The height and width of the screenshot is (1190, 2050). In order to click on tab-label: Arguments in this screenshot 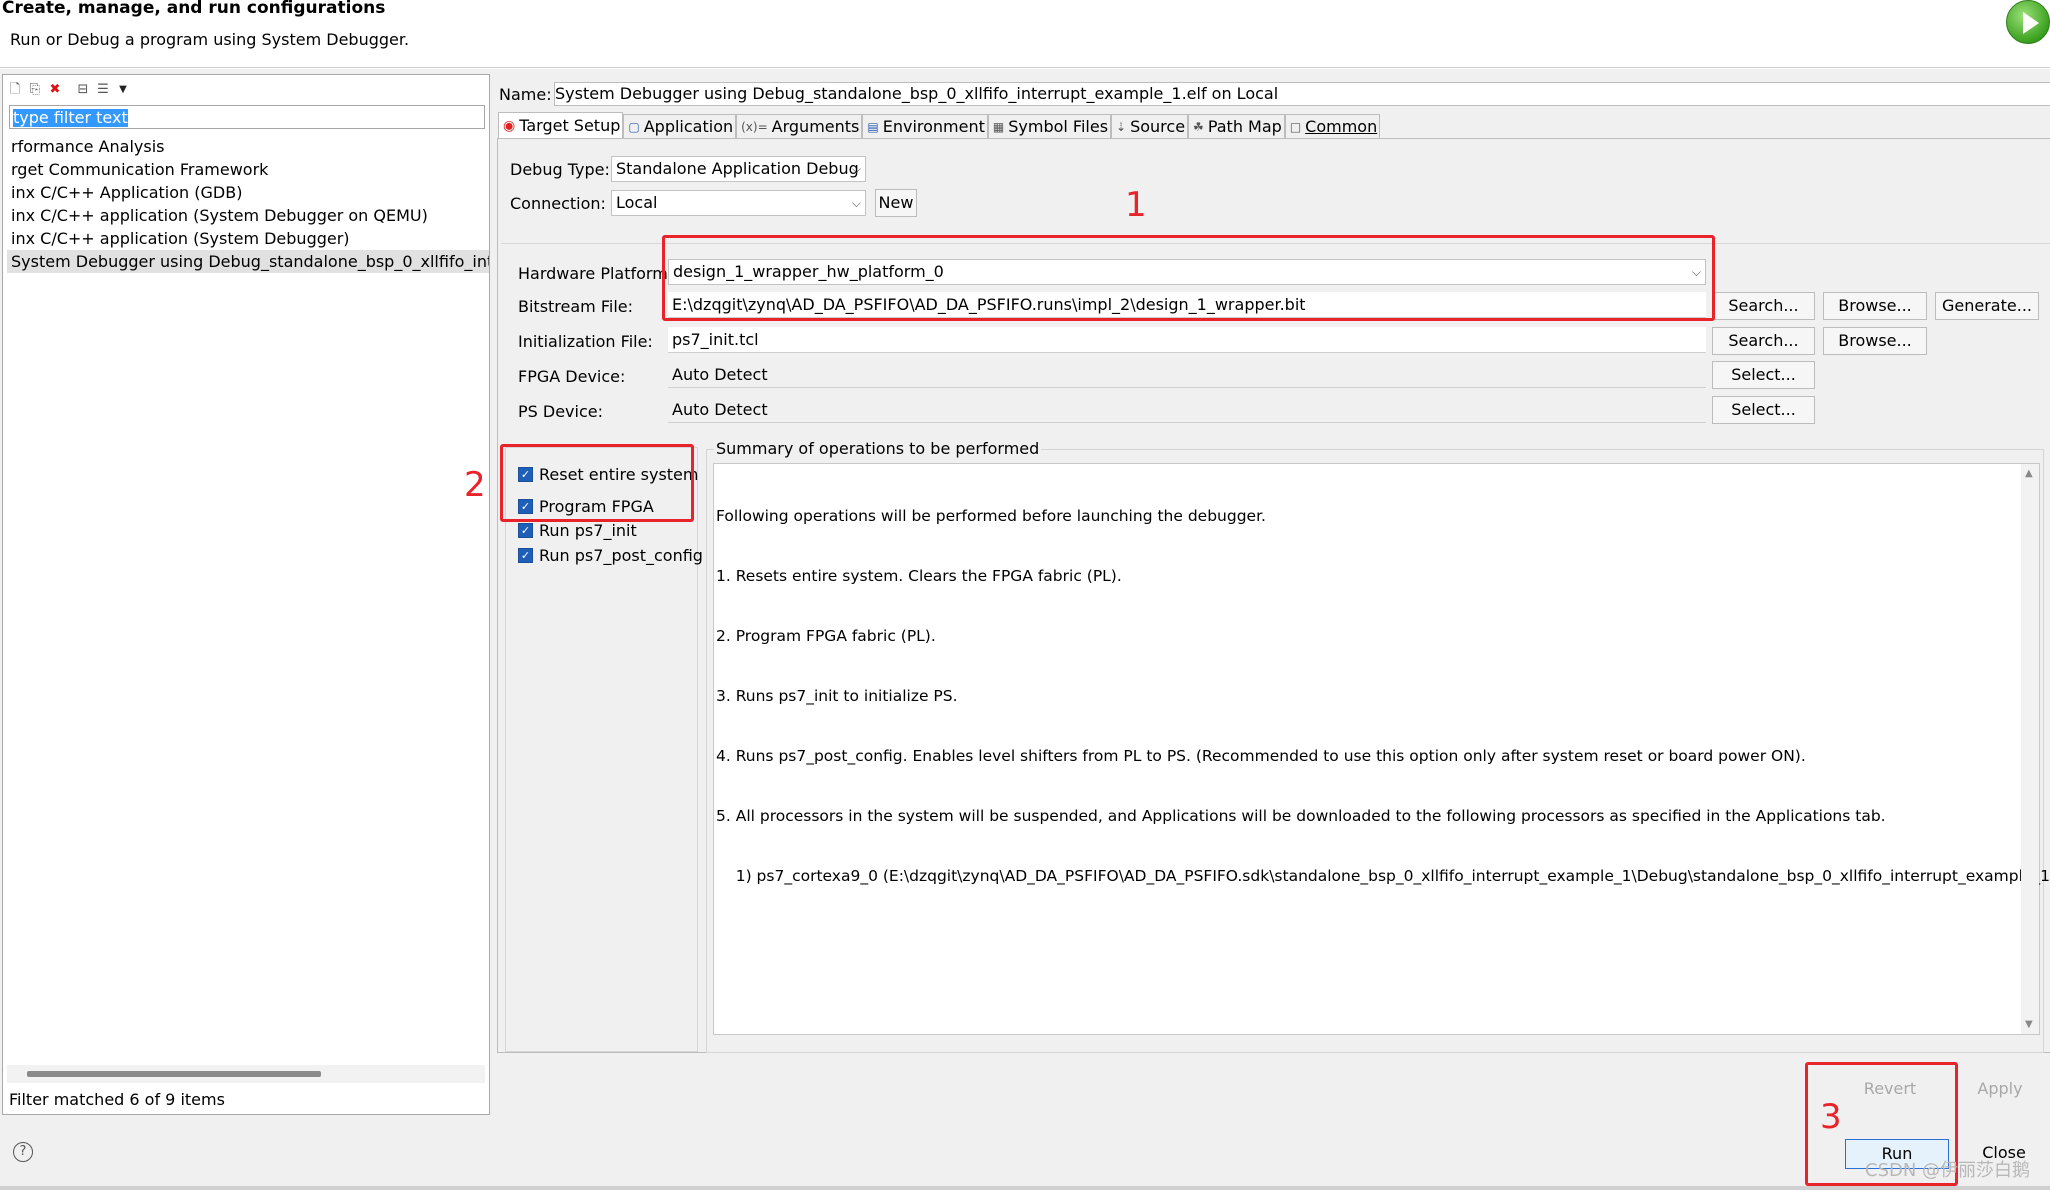, I will do `click(815, 126)`.